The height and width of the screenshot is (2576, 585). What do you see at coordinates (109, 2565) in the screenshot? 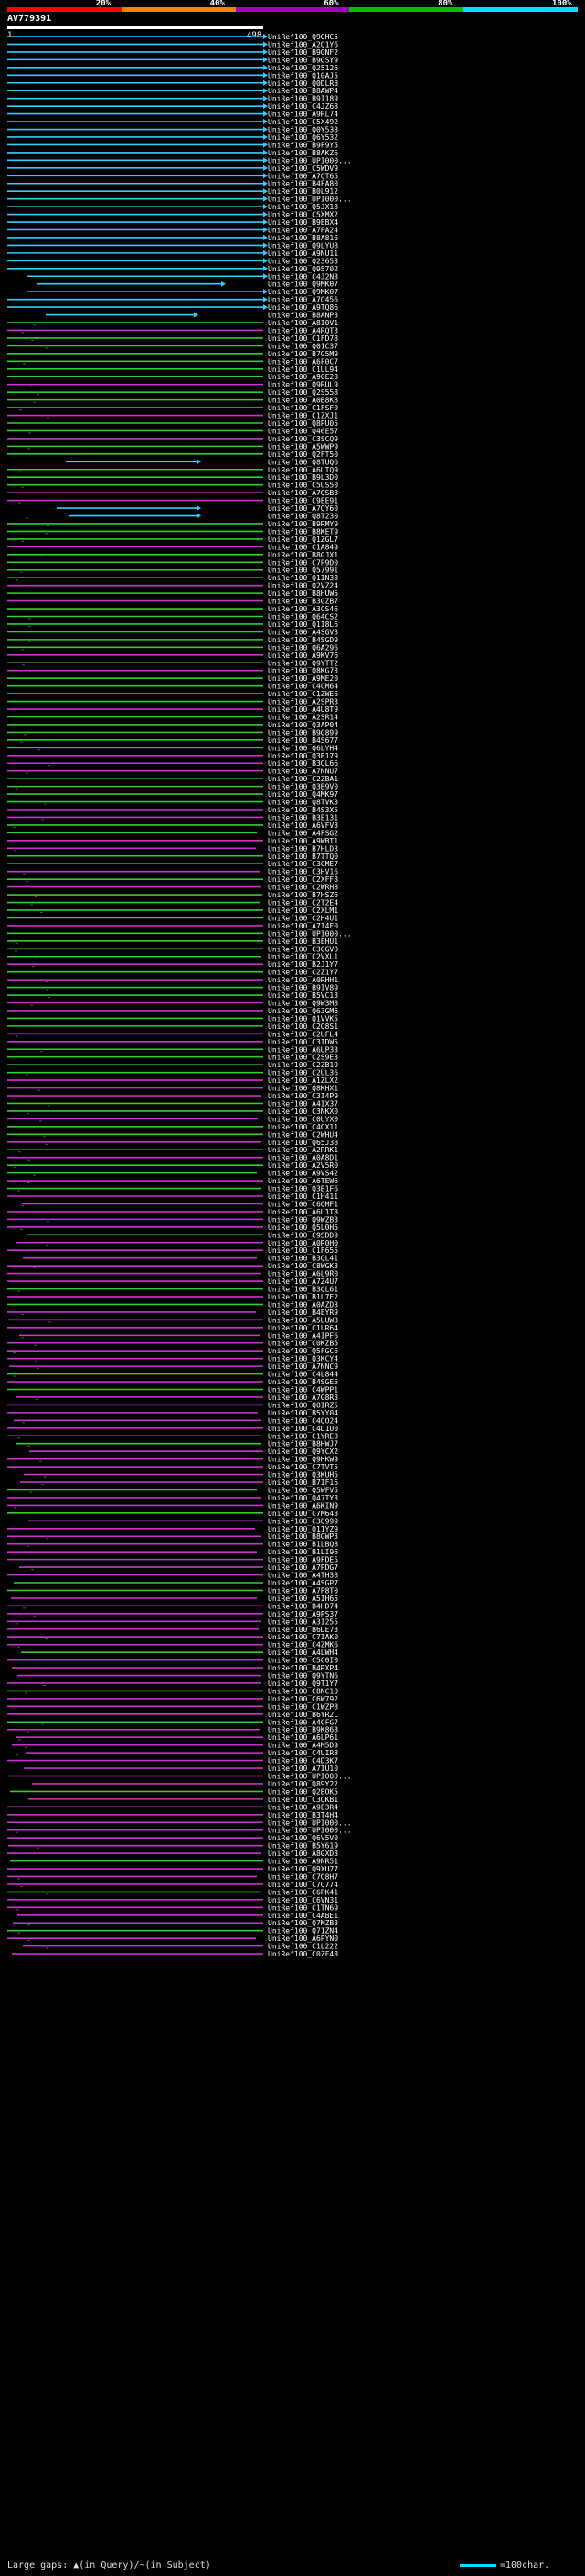
I see `large-gaps-legend: Large gaps: ▲(in Query)/~(in Subject)` at bounding box center [109, 2565].